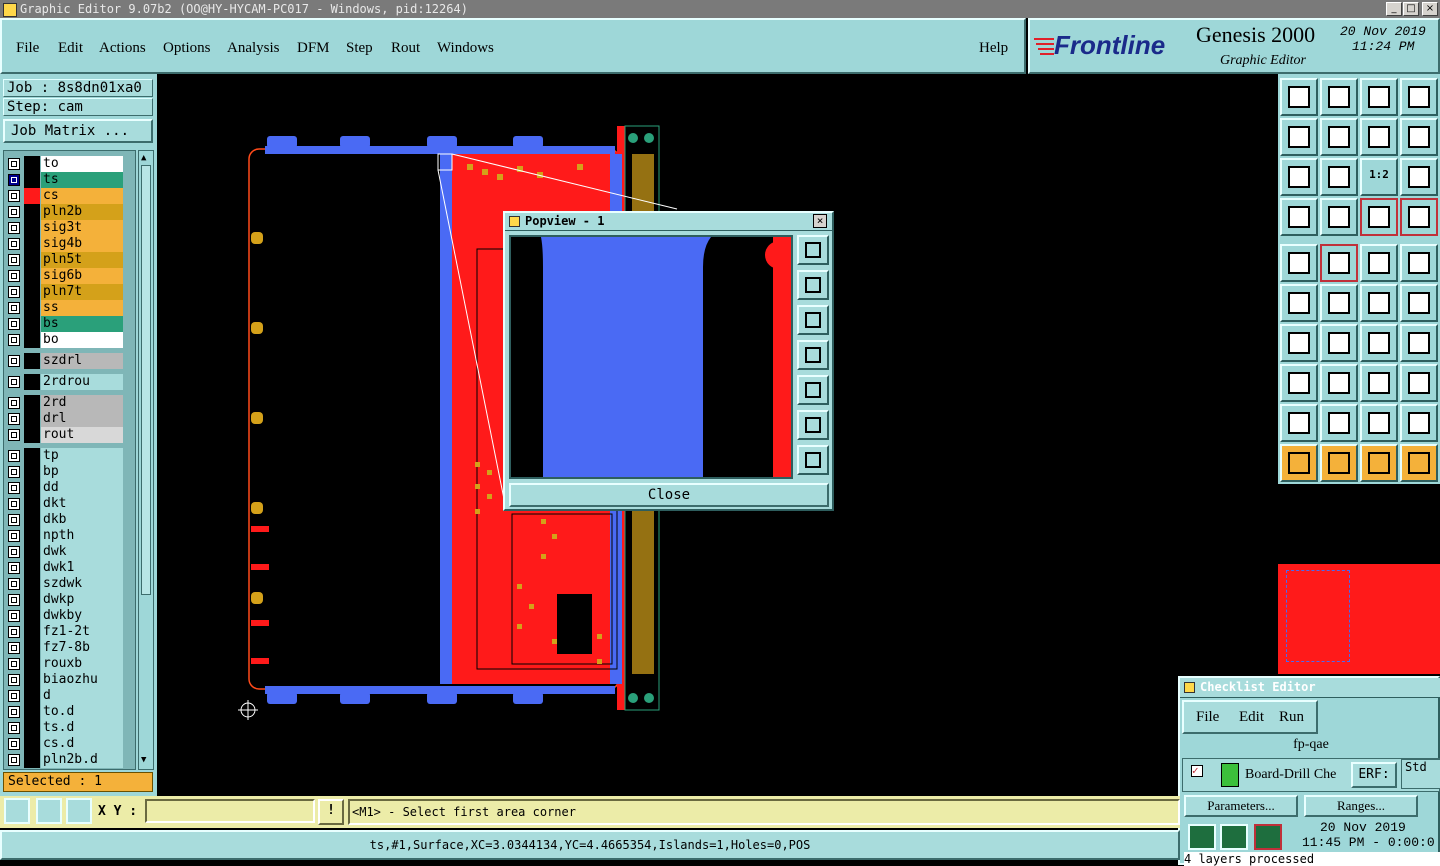 The width and height of the screenshot is (1440, 866). What do you see at coordinates (1339, 263) in the screenshot?
I see `color-map-tool-button` at bounding box center [1339, 263].